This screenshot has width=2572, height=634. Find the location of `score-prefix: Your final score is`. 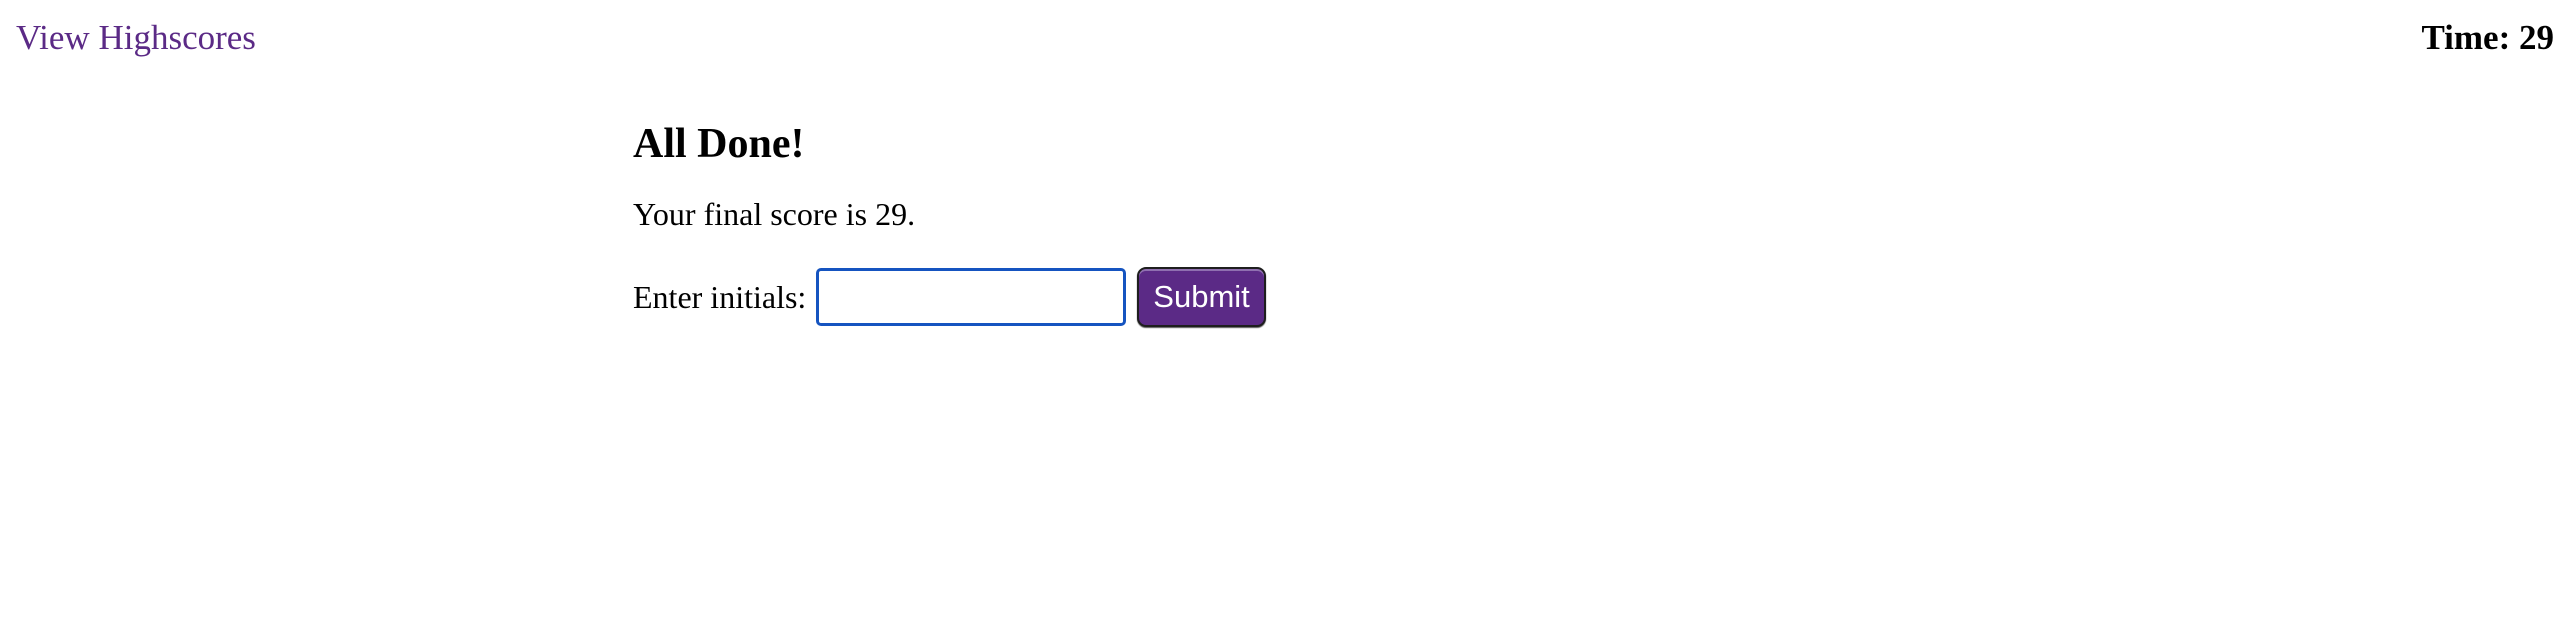

score-prefix: Your final score is is located at coordinates (754, 214).